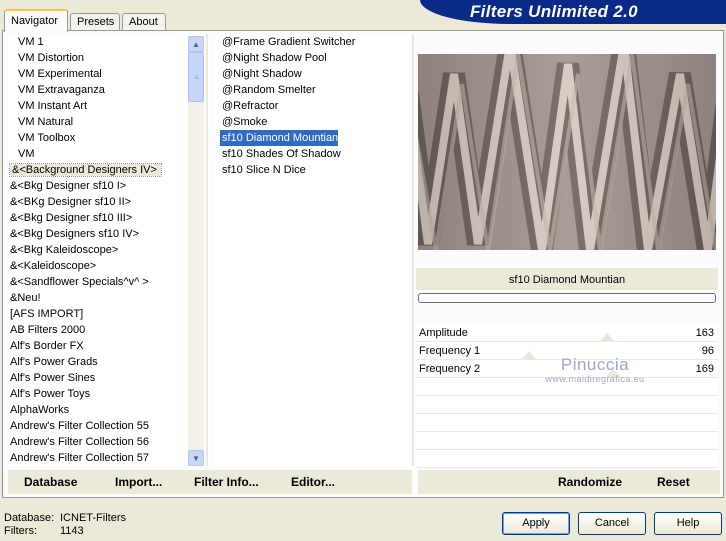 The width and height of the screenshot is (726, 541). Describe the element at coordinates (312, 106) in the screenshot. I see `filter-item: @Refractor` at that location.